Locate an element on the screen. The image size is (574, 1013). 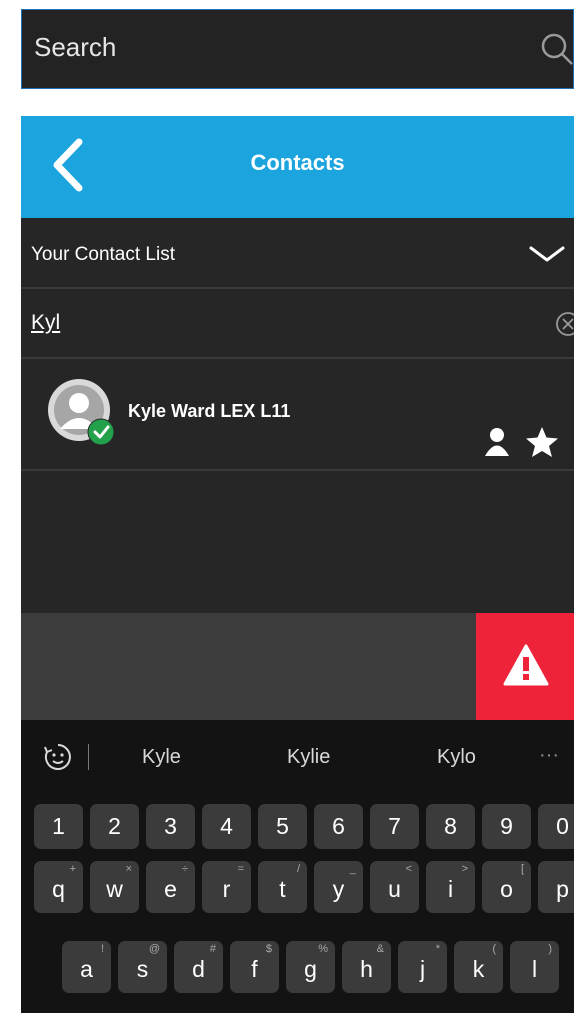
key-f: f $ is located at coordinates (254, 967).